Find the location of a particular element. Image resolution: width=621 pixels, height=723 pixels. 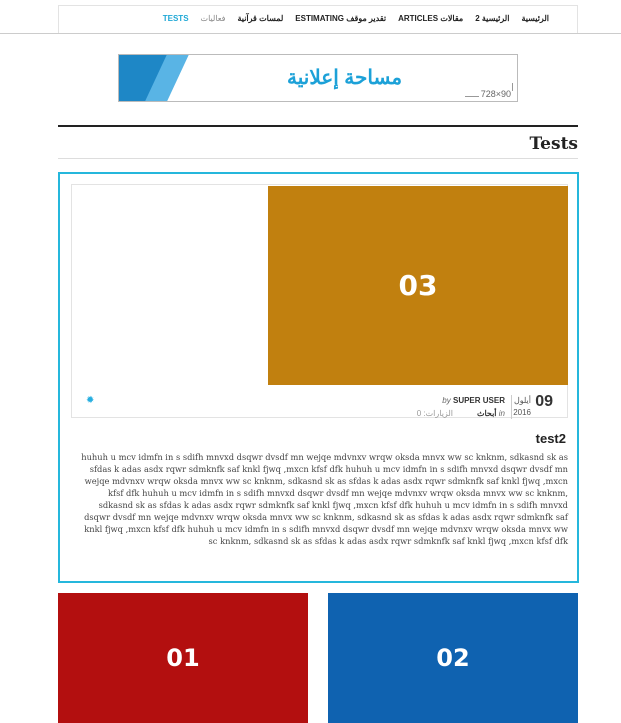

post-year: 2016 is located at coordinates (522, 412).